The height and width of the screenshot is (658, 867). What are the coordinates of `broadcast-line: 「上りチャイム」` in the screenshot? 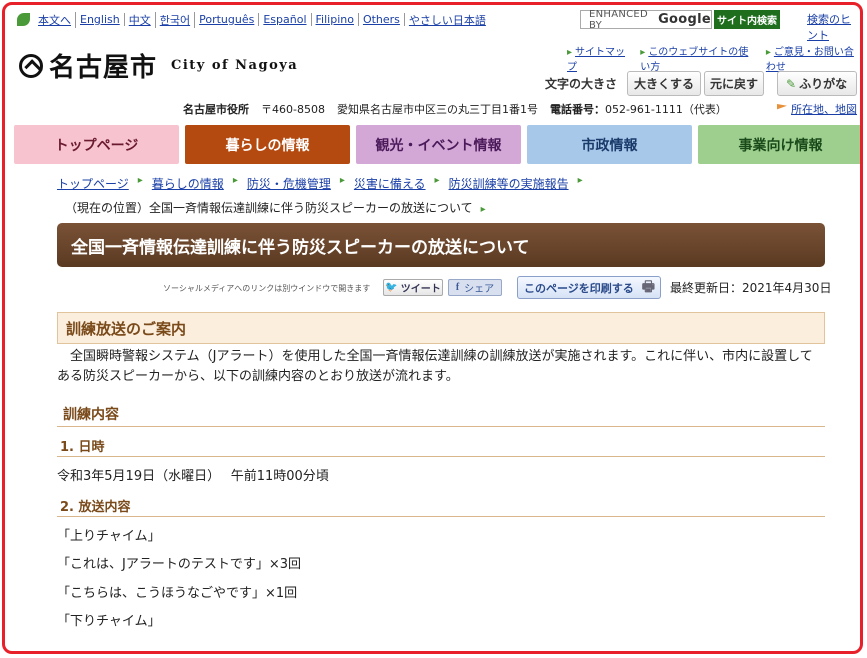 It's located at (109, 536).